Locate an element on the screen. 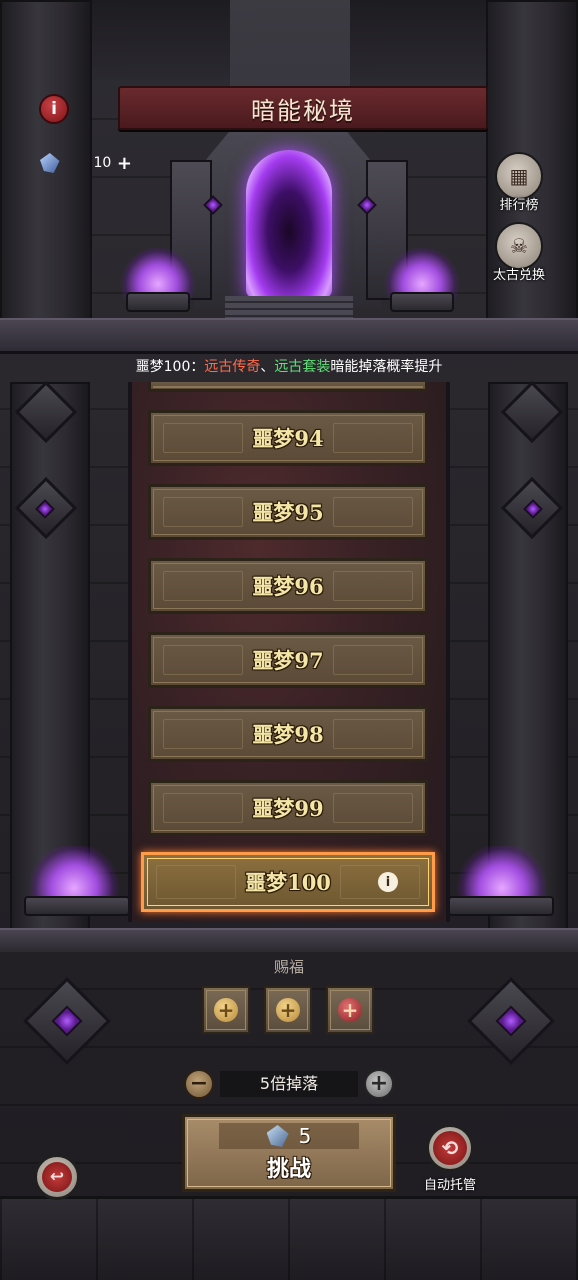 The height and width of the screenshot is (1280, 578). brazier-left is located at coordinates (158, 302).